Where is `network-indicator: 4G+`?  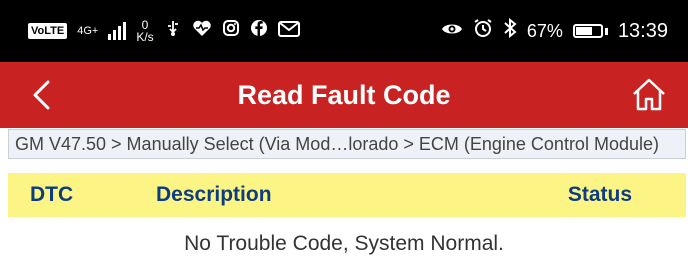
network-indicator: 4G+ is located at coordinates (88, 31).